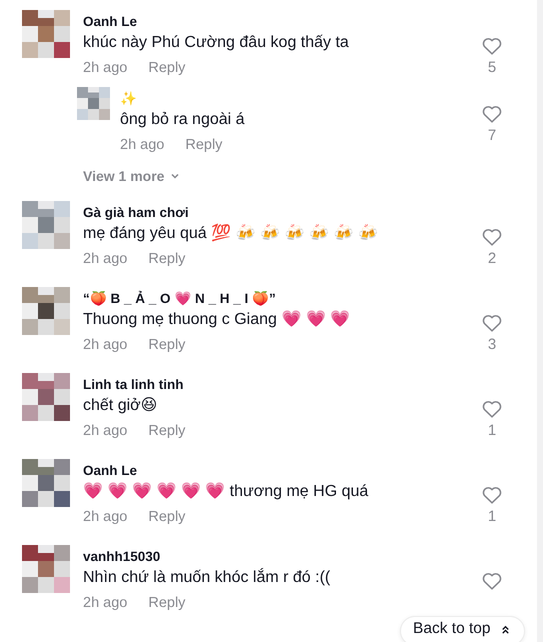  Describe the element at coordinates (505, 629) in the screenshot. I see `double-chevron-up-icon` at that location.